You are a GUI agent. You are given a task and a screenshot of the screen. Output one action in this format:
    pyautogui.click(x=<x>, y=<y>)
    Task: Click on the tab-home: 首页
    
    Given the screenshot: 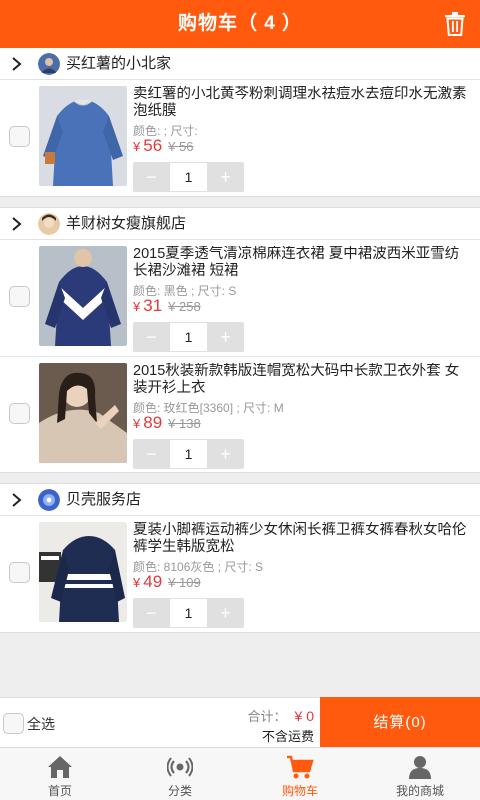 What is the action you would take?
    pyautogui.click(x=60, y=774)
    